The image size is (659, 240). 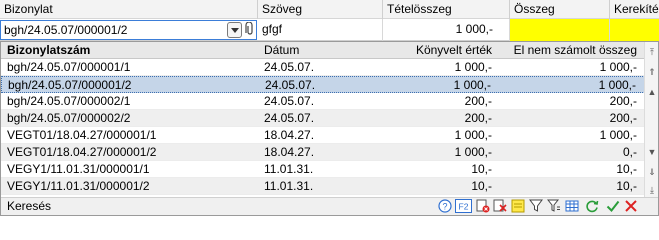 What do you see at coordinates (82, 135) in the screenshot?
I see `cell-bizonylatszam: VEGT01/18.04.27/000001/1` at bounding box center [82, 135].